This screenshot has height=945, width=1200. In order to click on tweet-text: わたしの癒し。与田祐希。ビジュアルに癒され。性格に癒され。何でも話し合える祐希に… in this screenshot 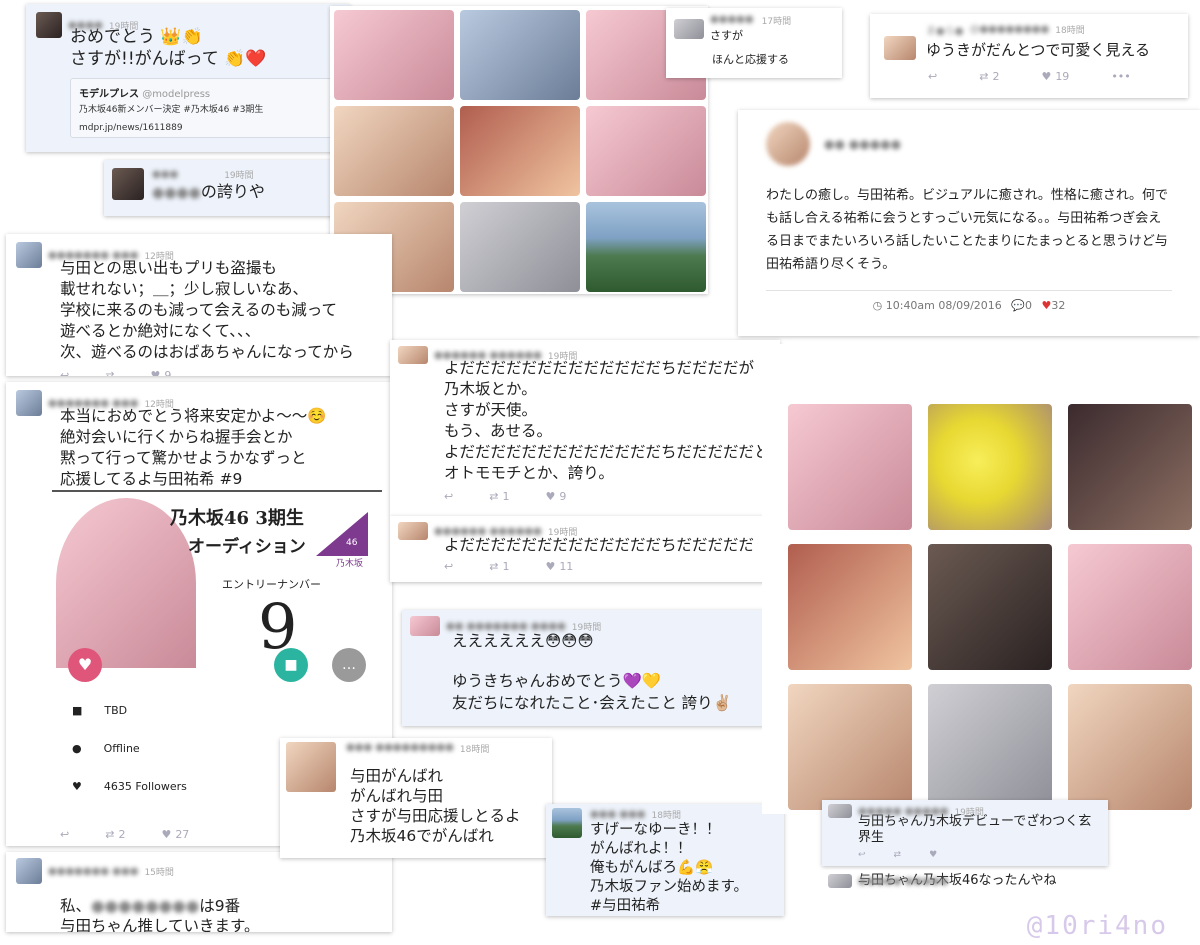, I will do `click(967, 230)`.